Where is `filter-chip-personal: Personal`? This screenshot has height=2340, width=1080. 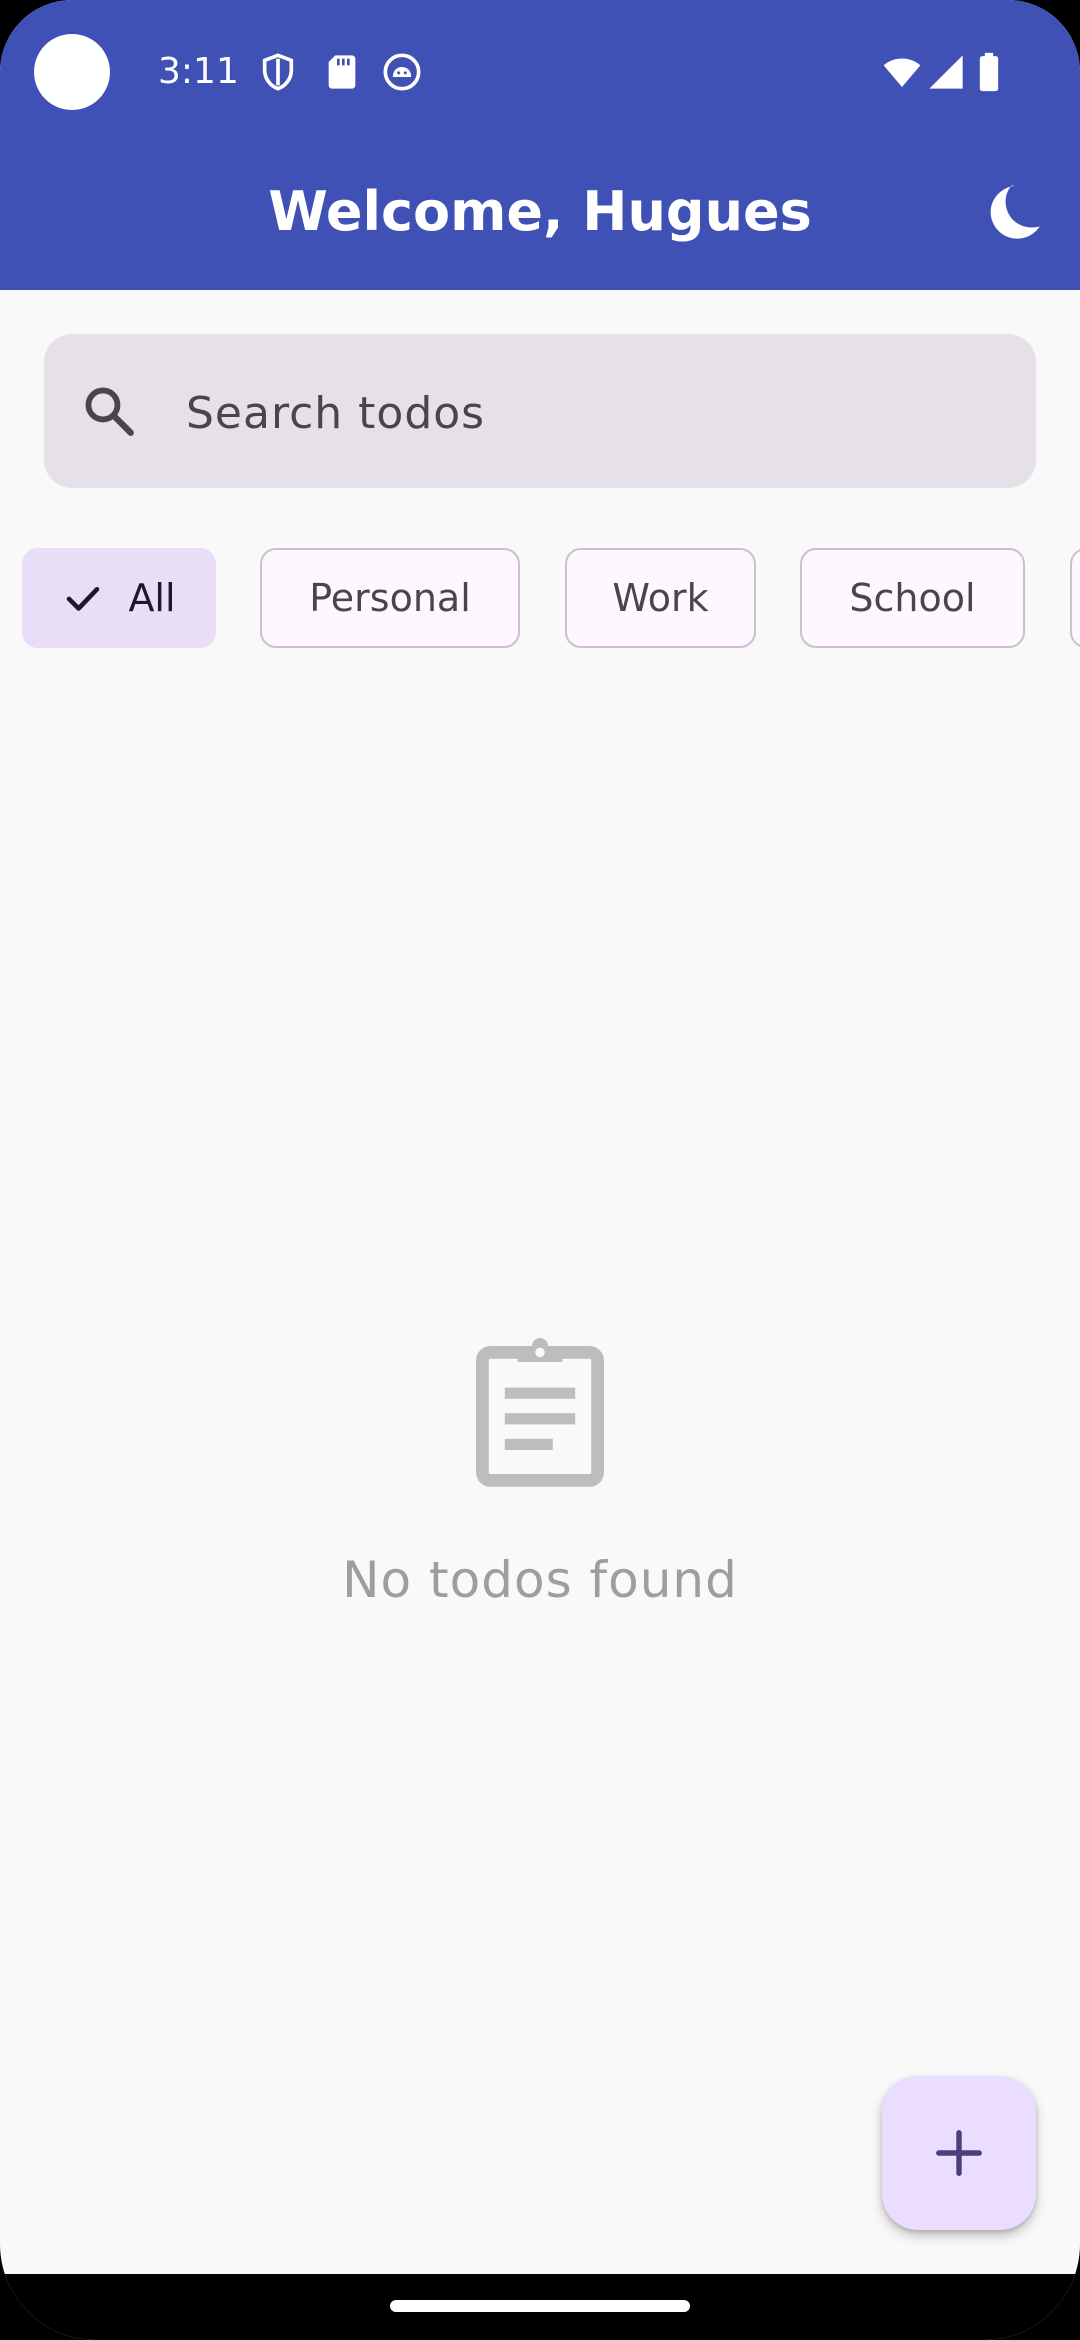 filter-chip-personal: Personal is located at coordinates (390, 598).